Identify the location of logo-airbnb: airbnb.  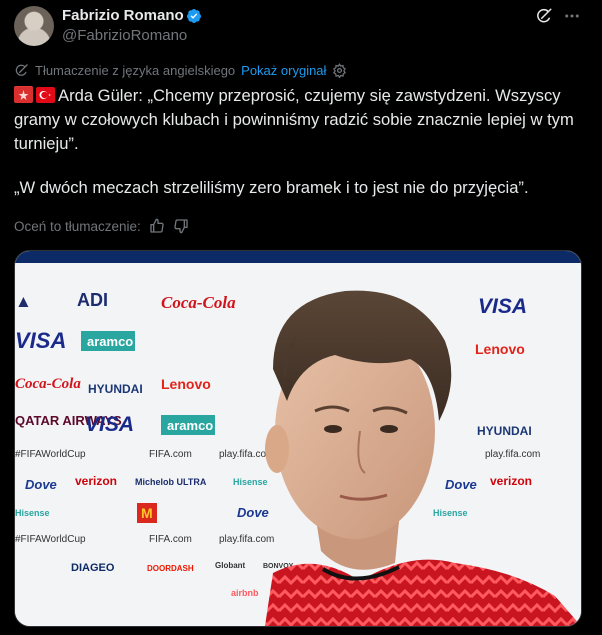
(245, 593).